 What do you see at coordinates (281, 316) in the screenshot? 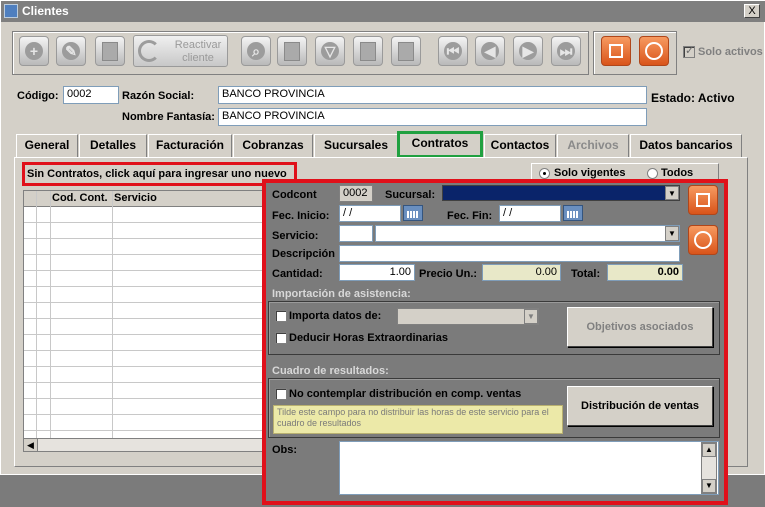
I see `importa-datos-checkbox` at bounding box center [281, 316].